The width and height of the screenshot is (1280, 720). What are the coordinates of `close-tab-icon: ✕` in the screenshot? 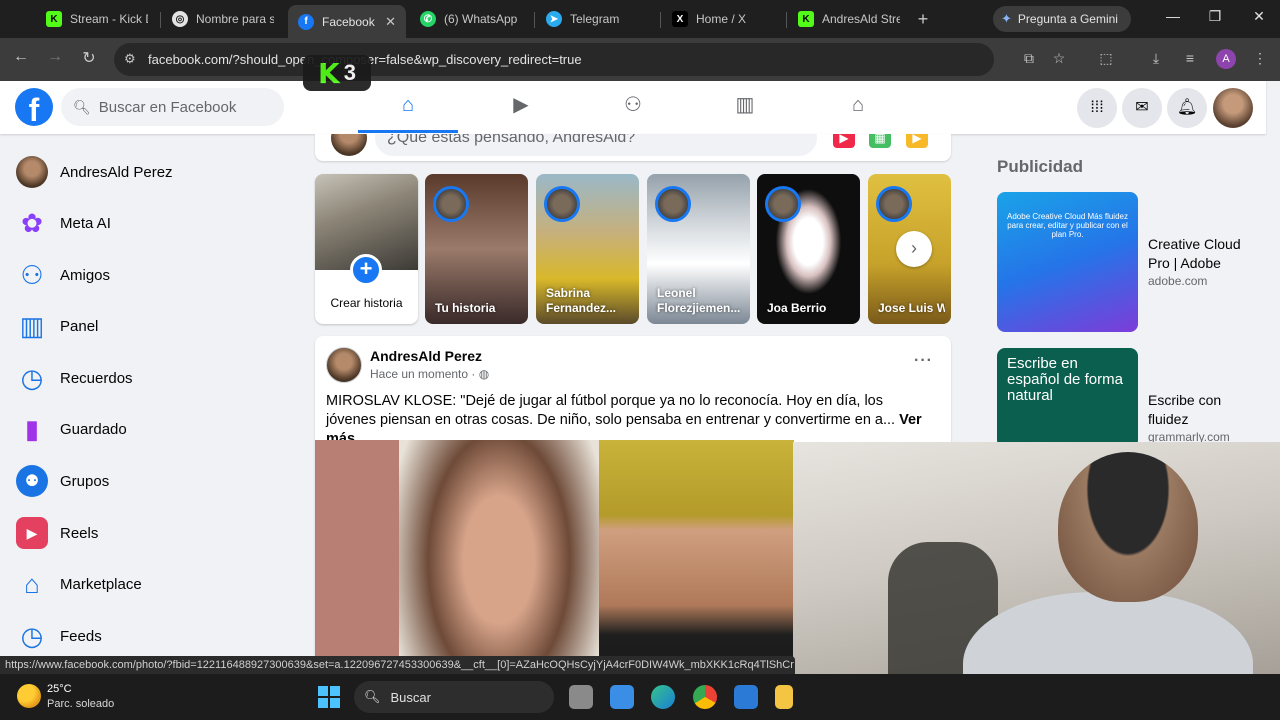 It's located at (390, 22).